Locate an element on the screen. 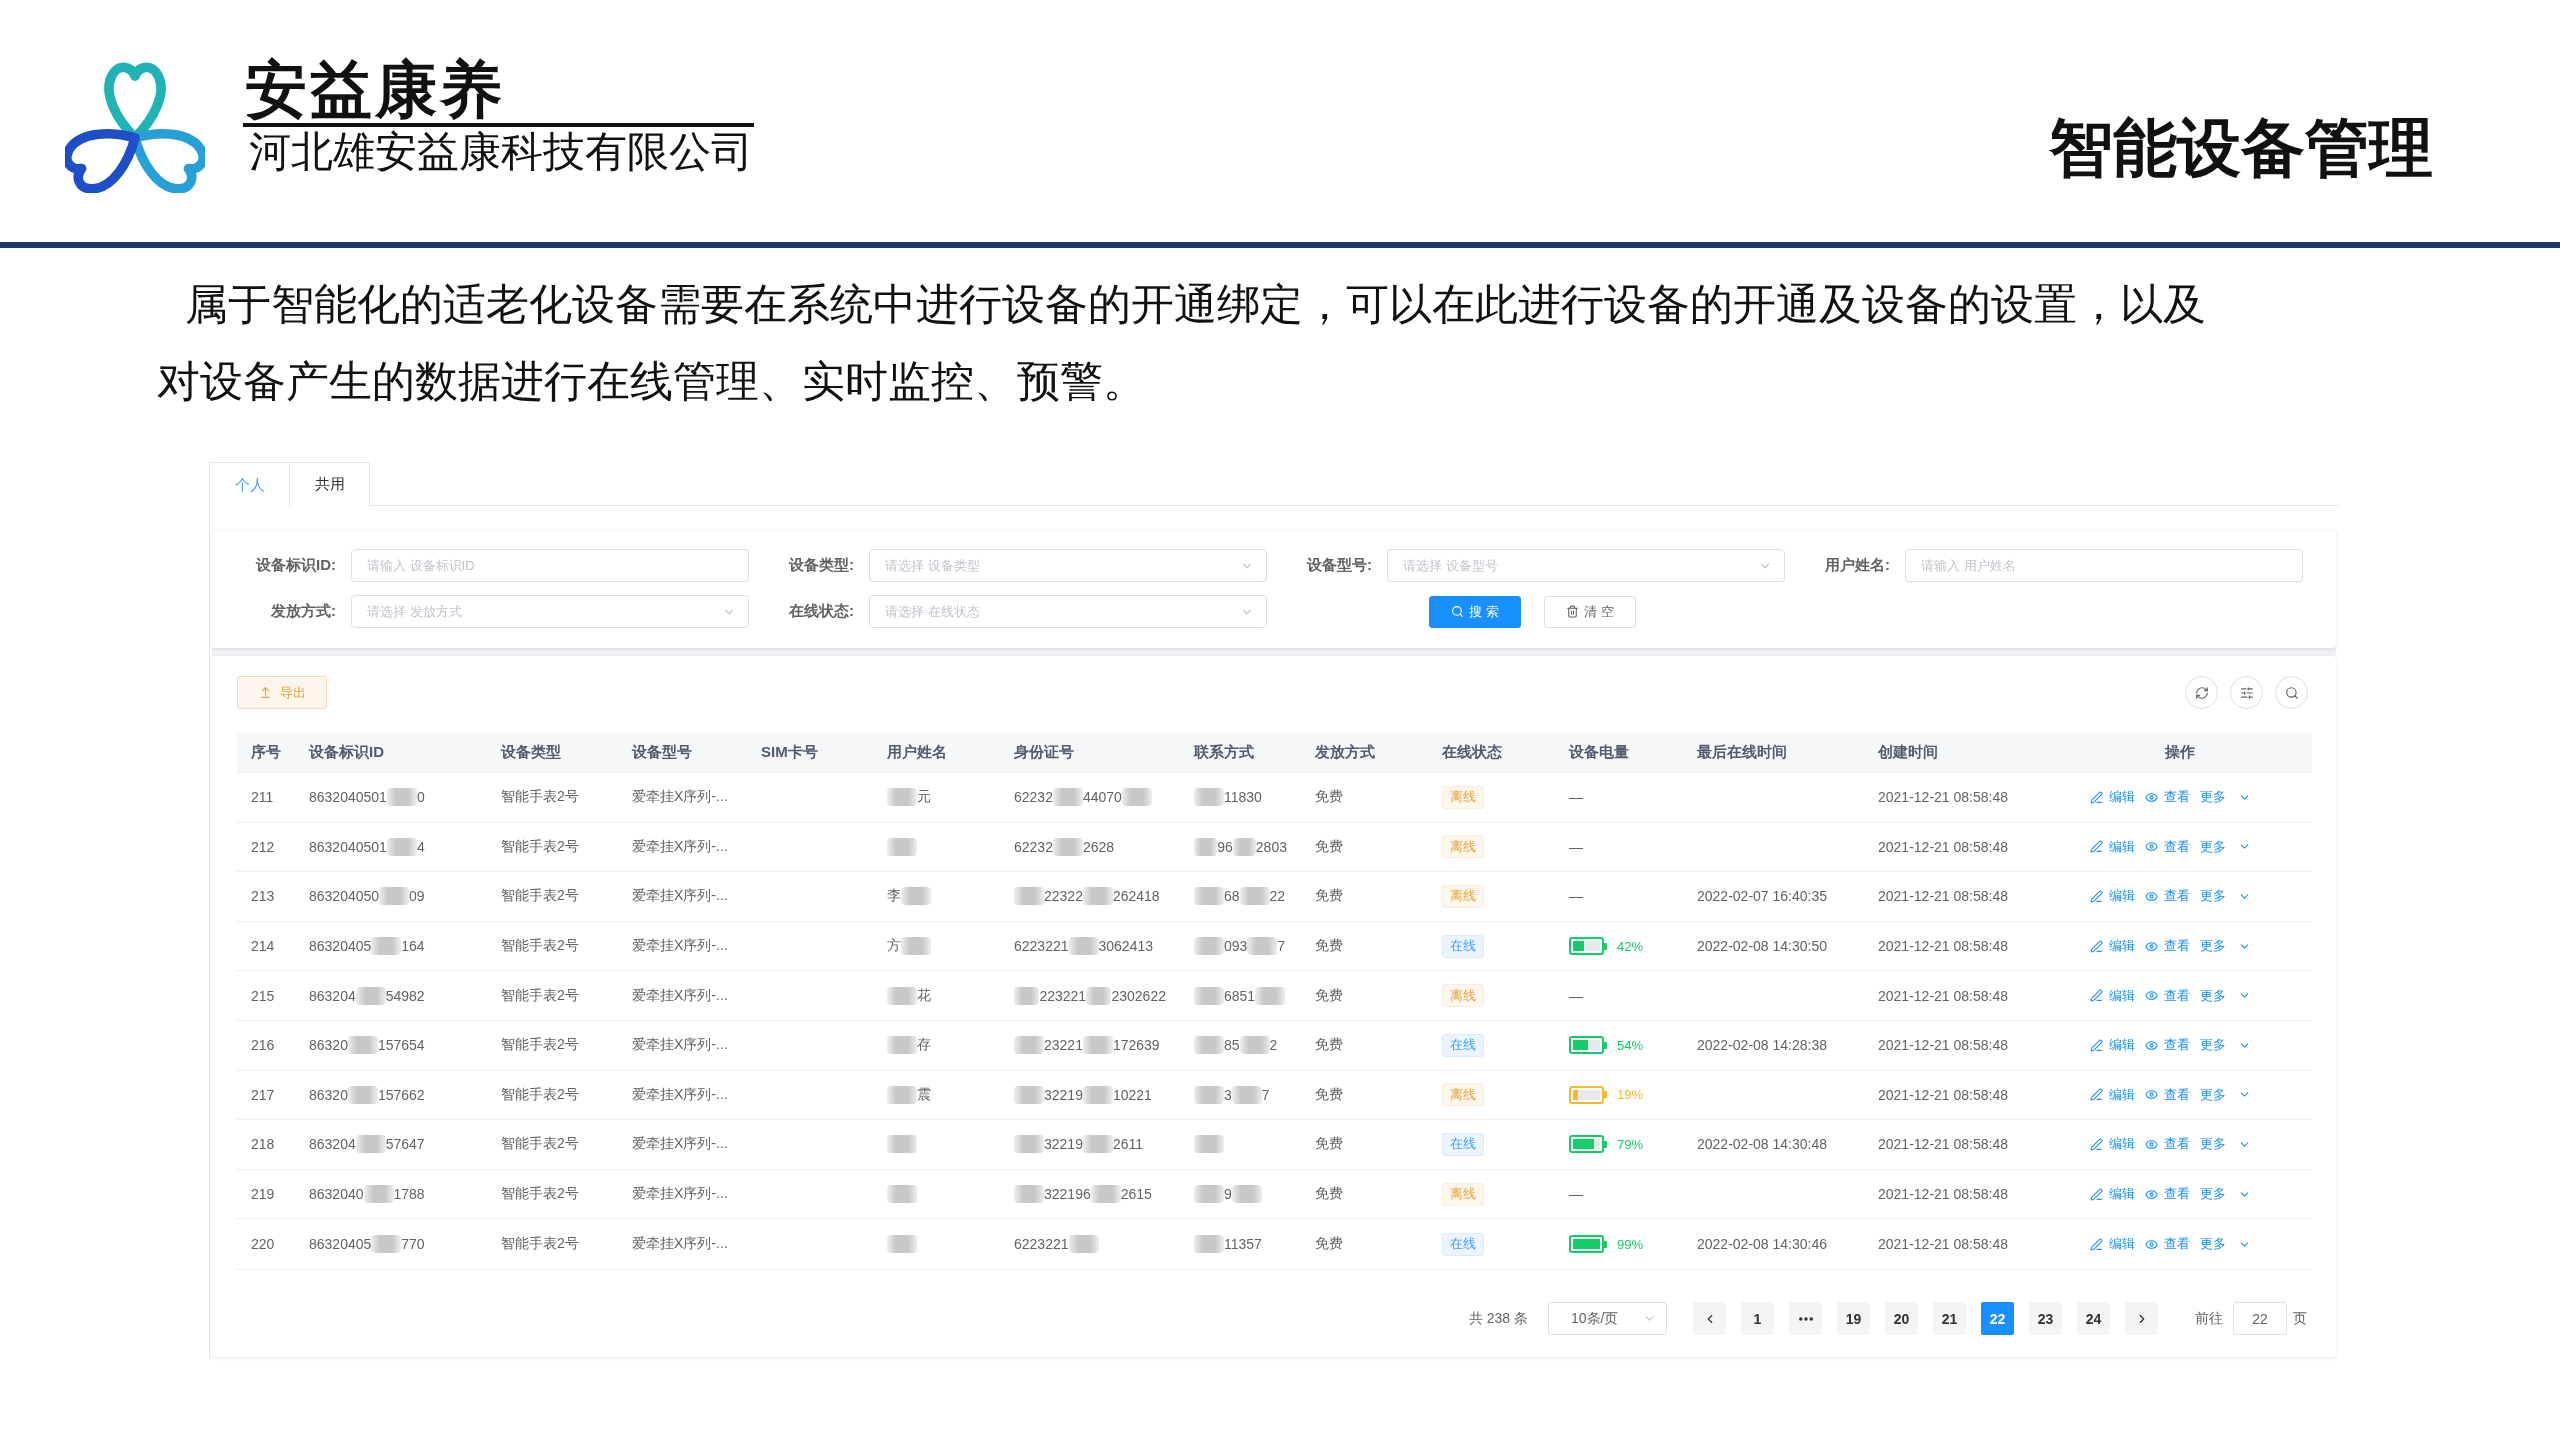 The width and height of the screenshot is (2560, 1440). table-cell-text: 211 is located at coordinates (262, 798).